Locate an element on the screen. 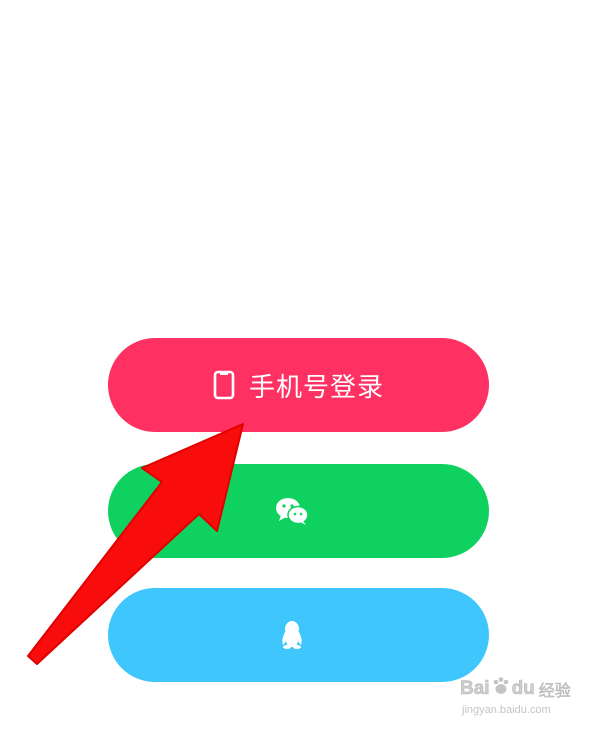 The height and width of the screenshot is (730, 602). qq-login-button is located at coordinates (298, 635).